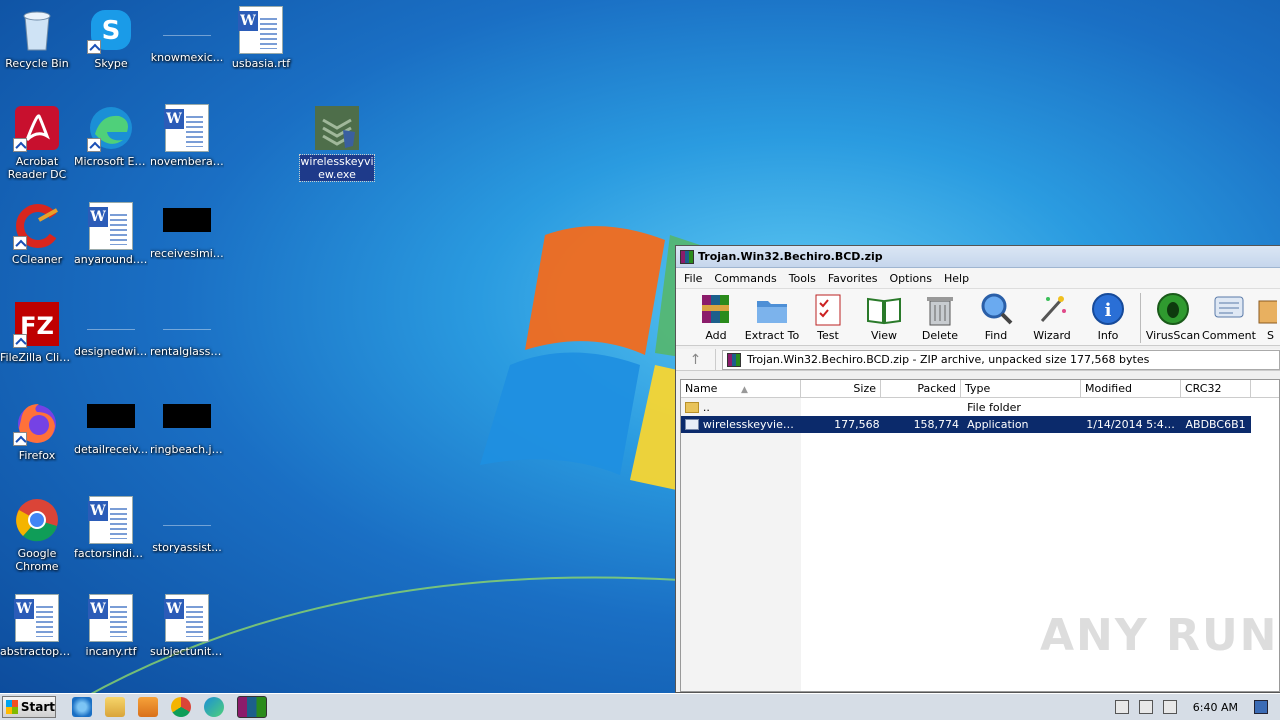 The width and height of the screenshot is (1280, 720). I want to click on desktop-icon-label: Microsoft Edge, so click(111, 161).